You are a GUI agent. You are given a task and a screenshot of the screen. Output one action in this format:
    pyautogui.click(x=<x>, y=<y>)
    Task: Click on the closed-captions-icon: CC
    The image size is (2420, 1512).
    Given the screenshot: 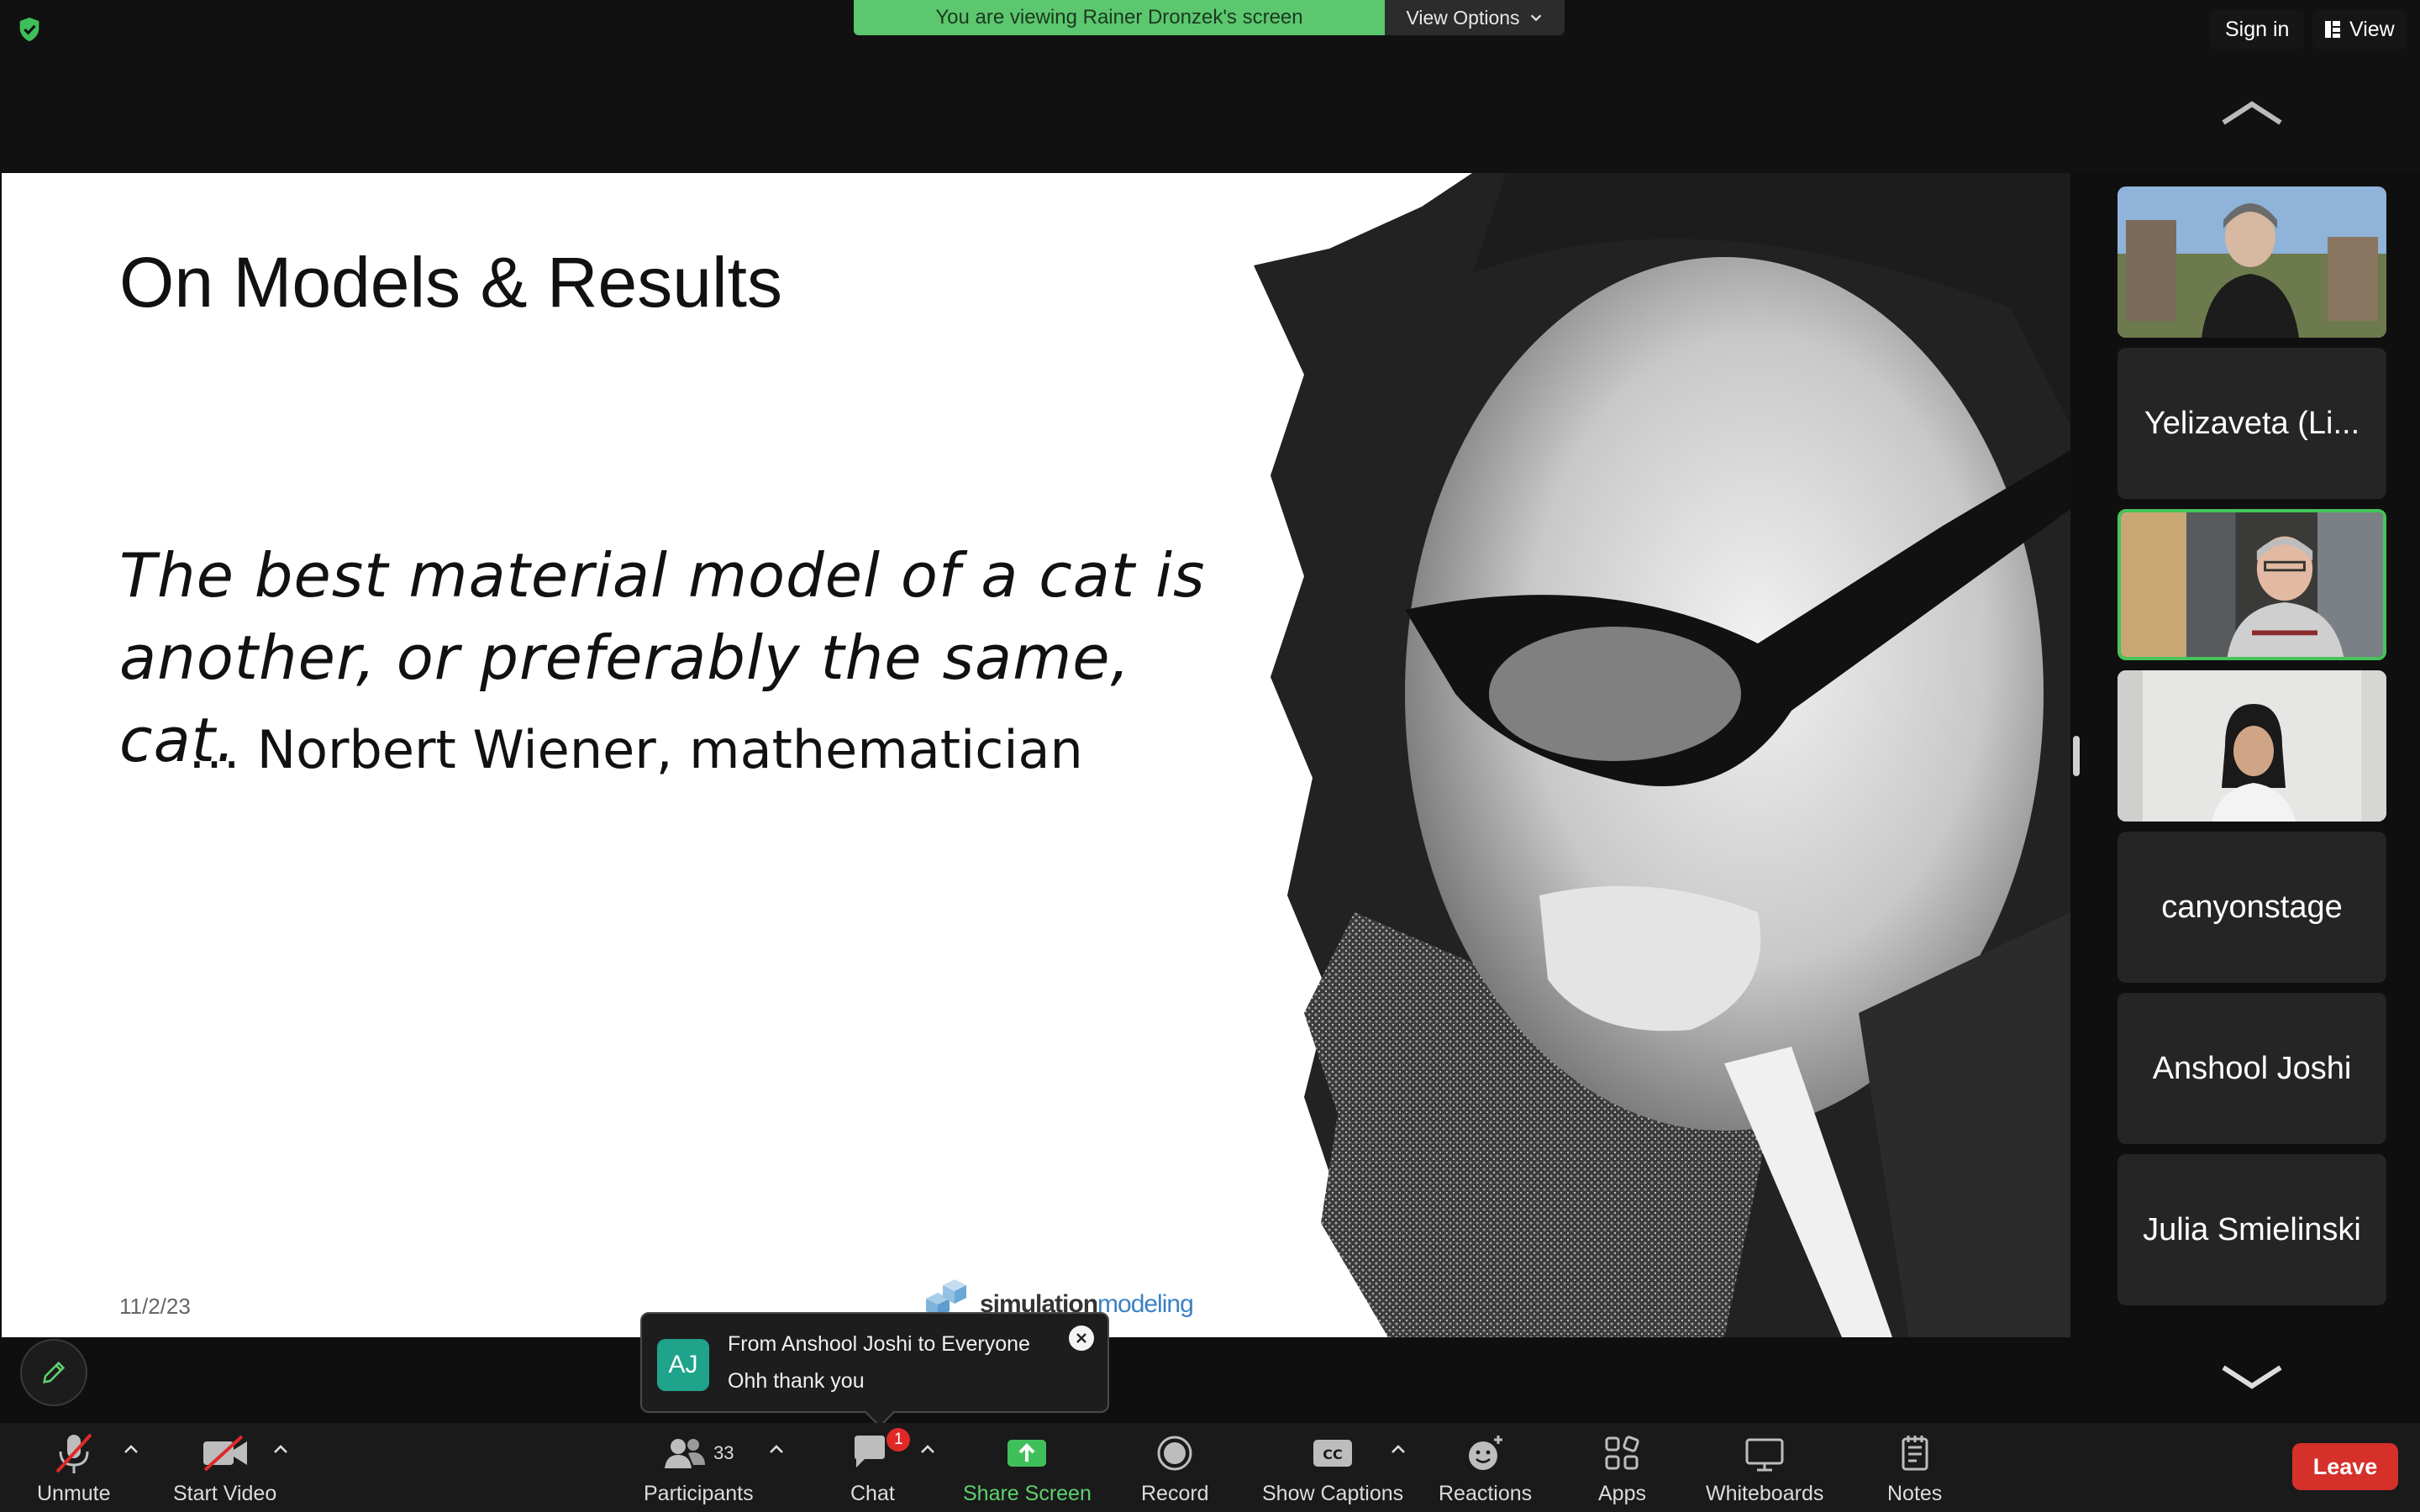 What is the action you would take?
    pyautogui.click(x=1333, y=1453)
    